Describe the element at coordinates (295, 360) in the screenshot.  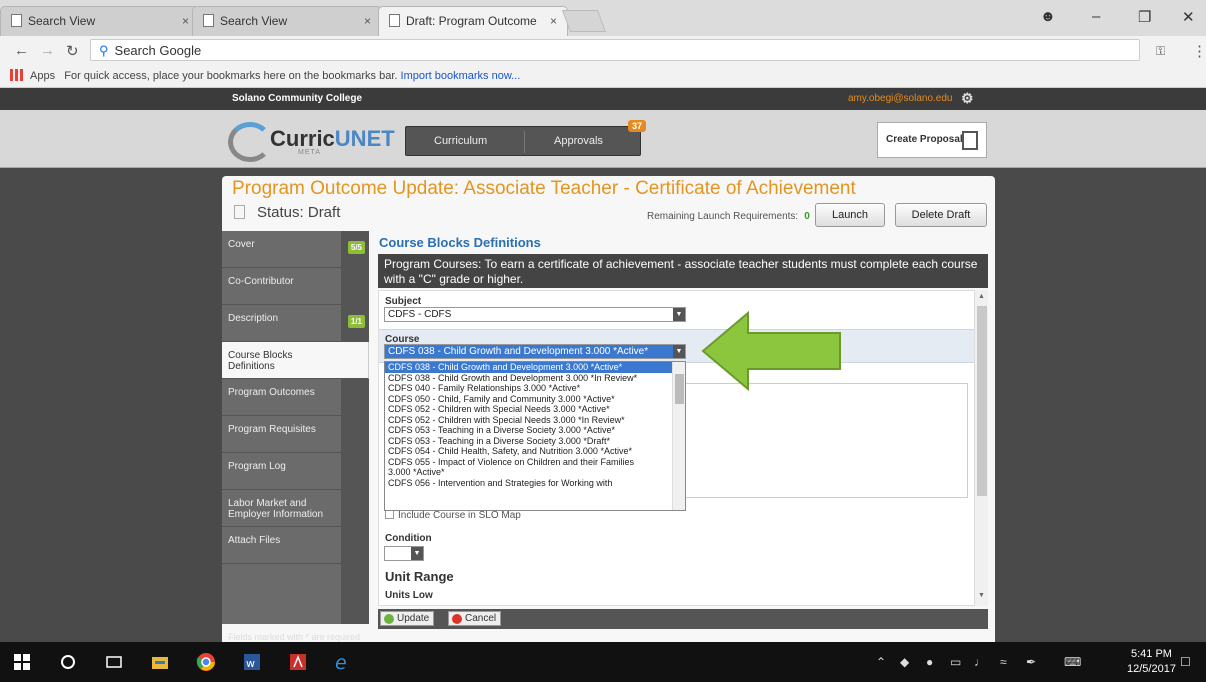
I see `sidebar-item-course-blocks: Course Blocks Definitions` at that location.